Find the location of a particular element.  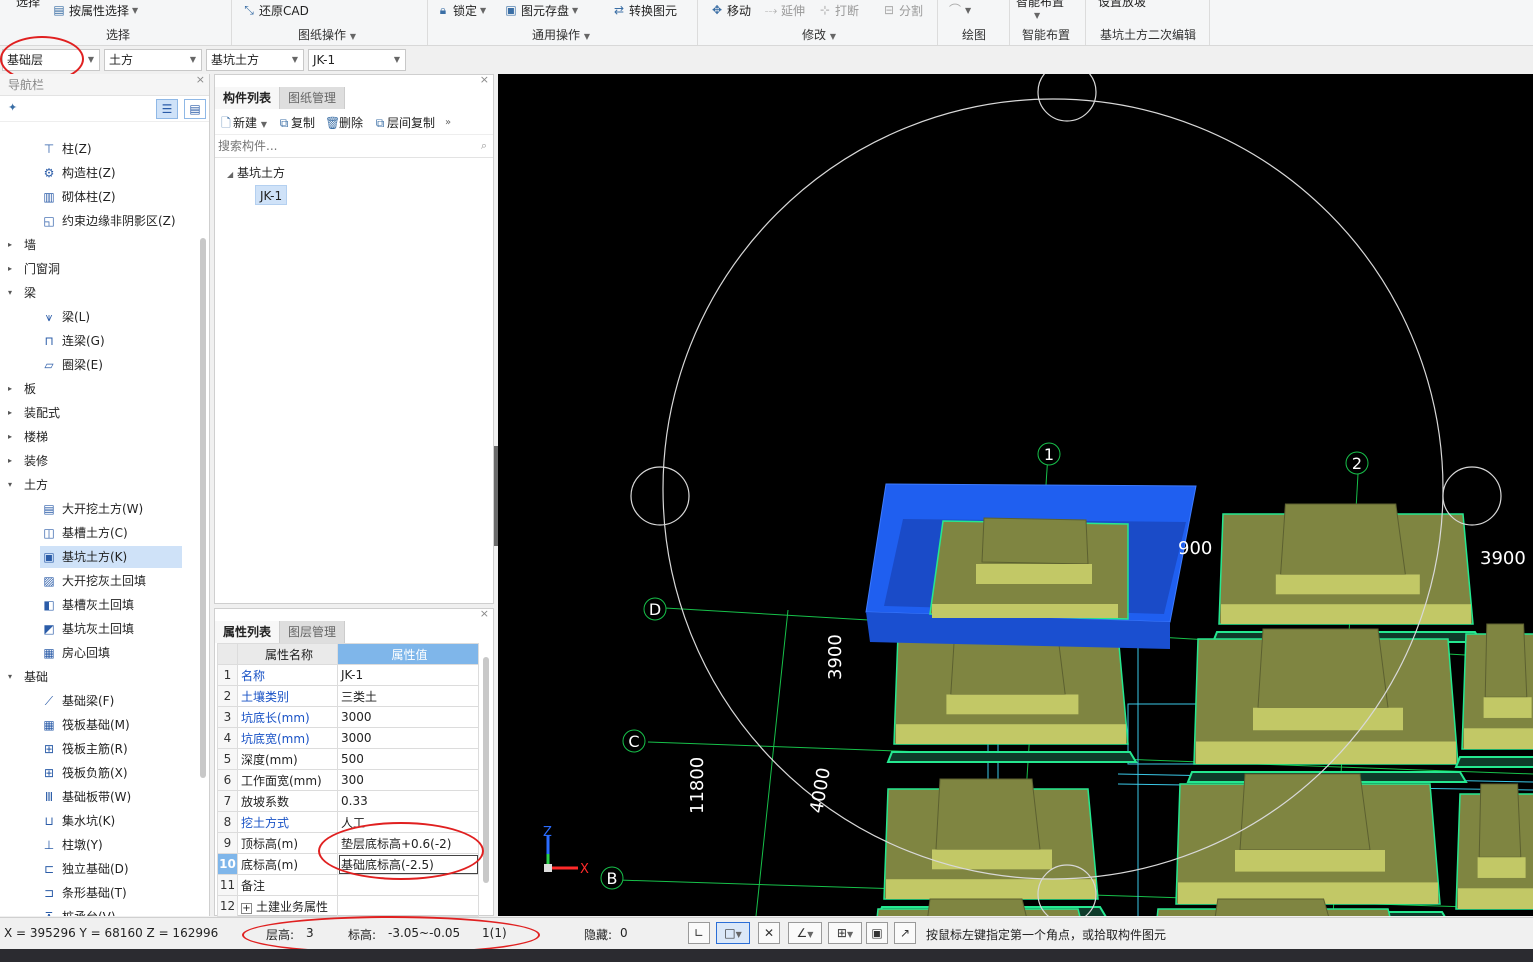

tab-layer-manager: 图层管理 is located at coordinates (313, 632).